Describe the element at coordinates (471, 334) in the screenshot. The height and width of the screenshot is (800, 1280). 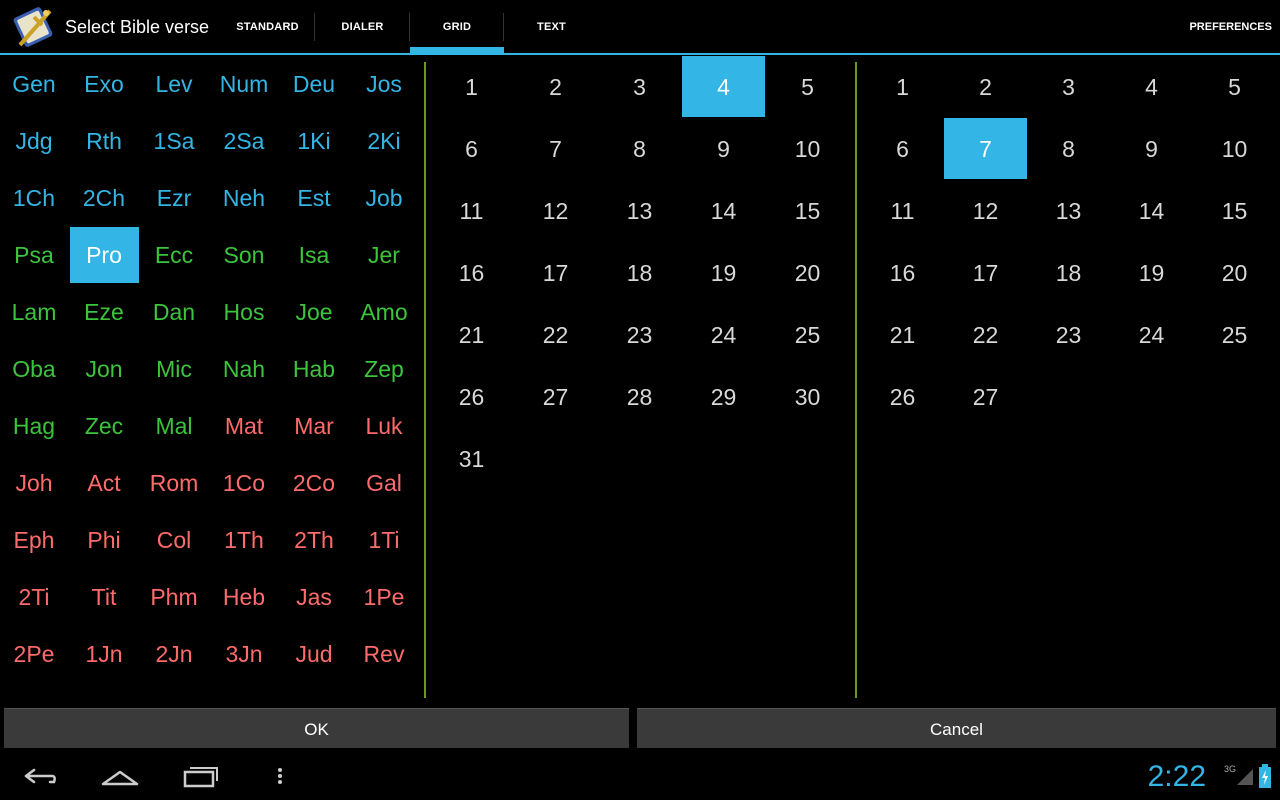
I see `chapter-21: 21` at that location.